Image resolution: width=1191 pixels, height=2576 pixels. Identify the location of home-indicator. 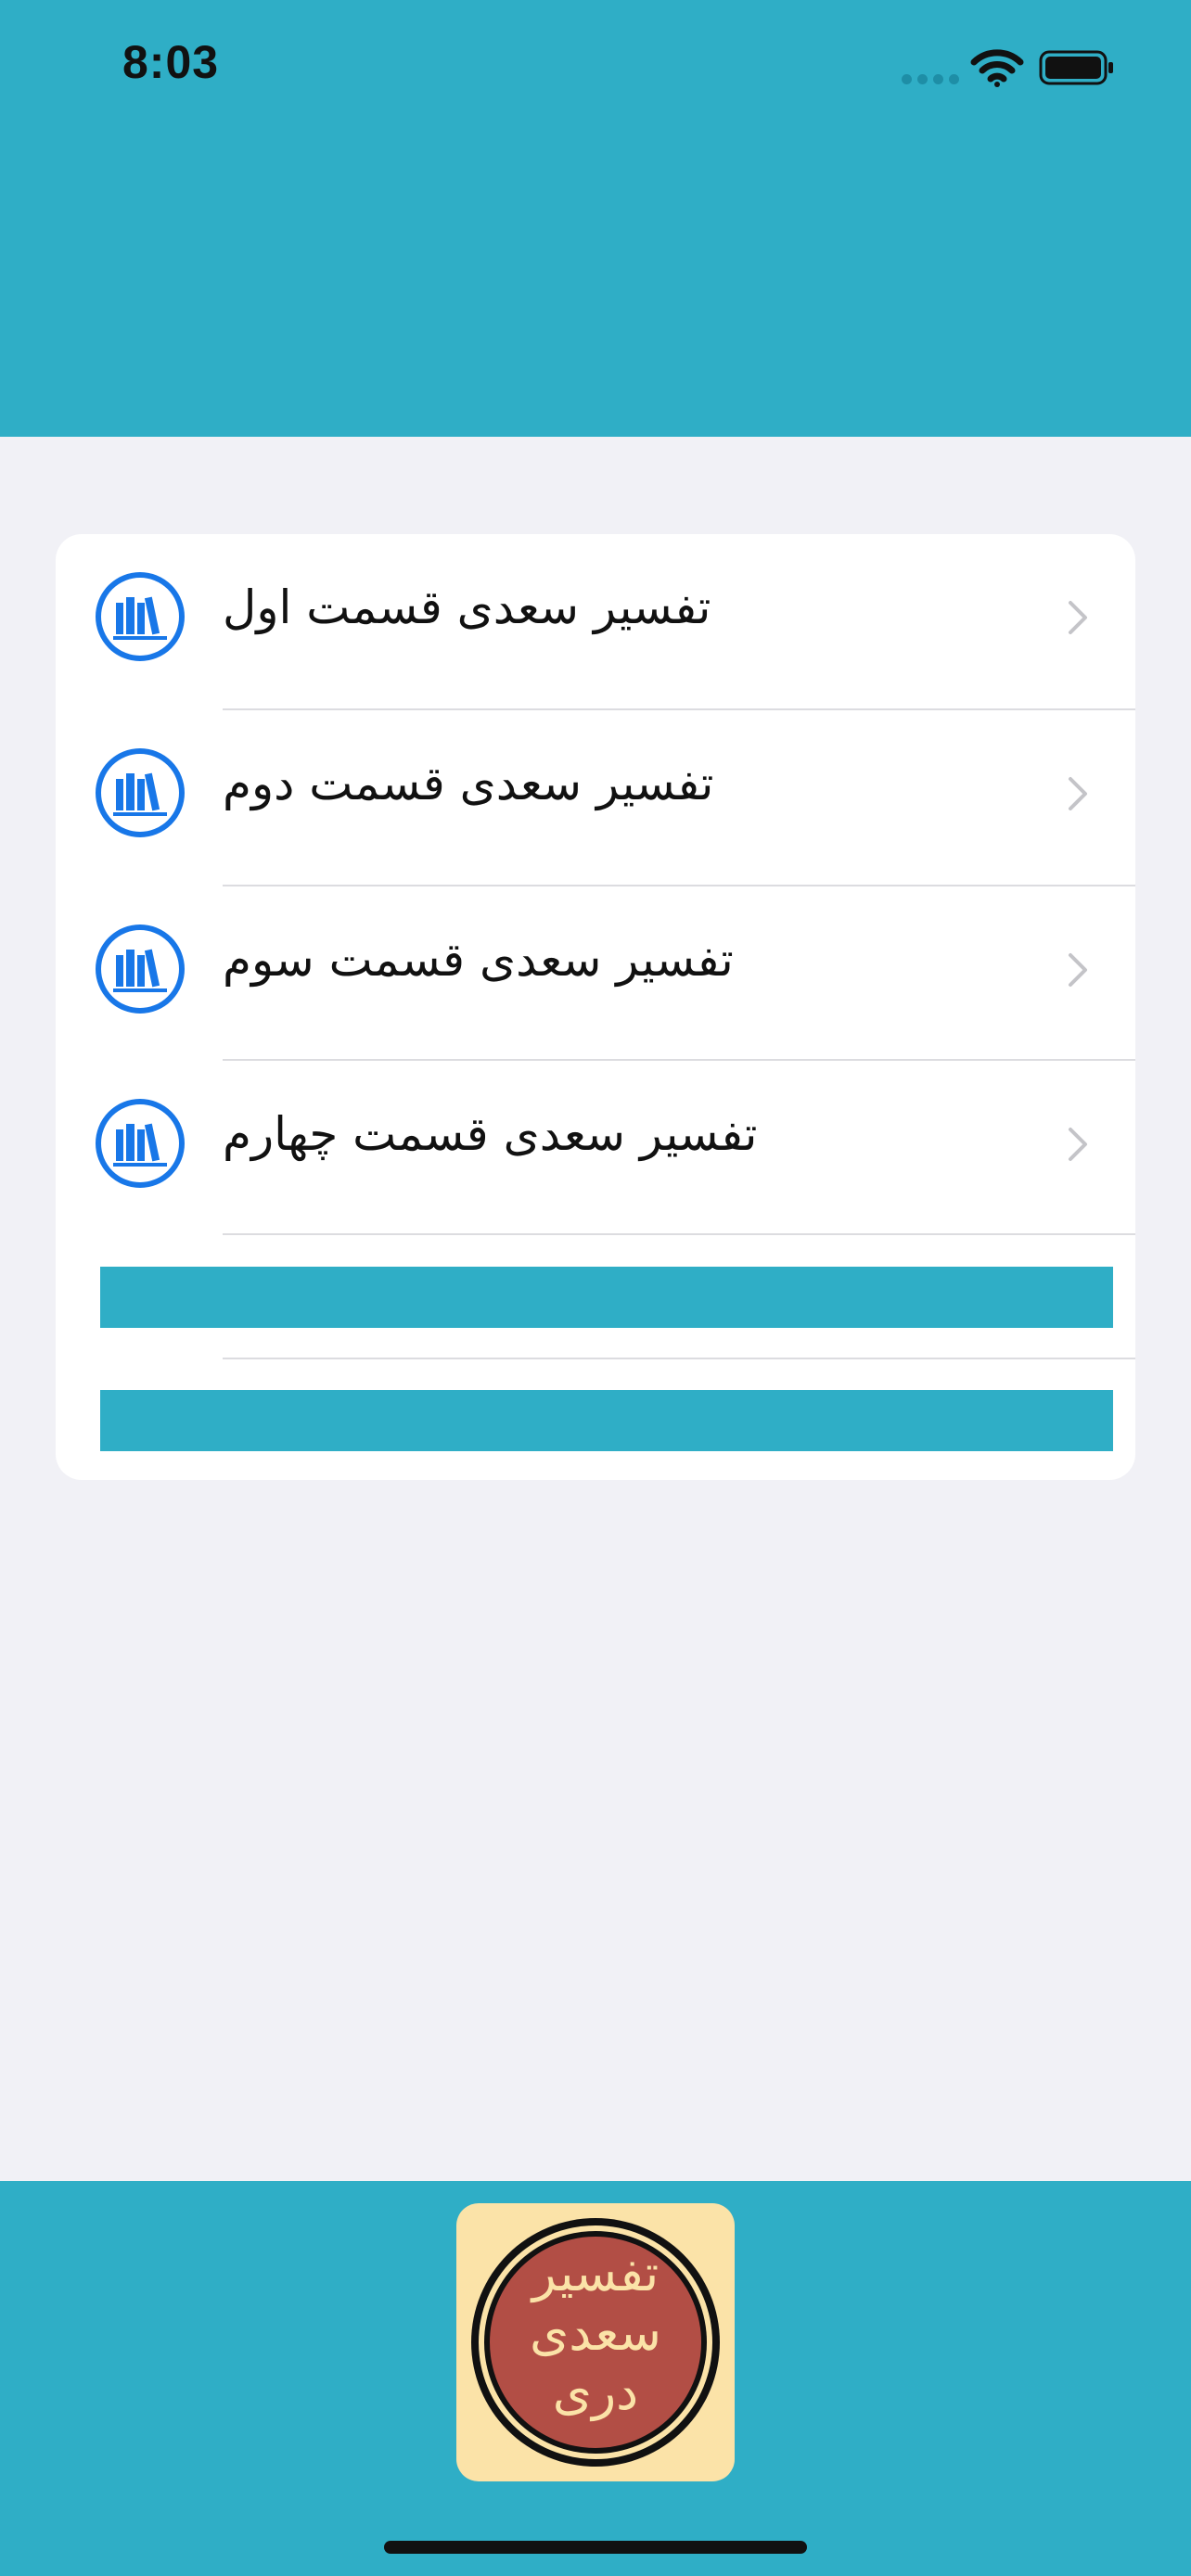
(595, 2547).